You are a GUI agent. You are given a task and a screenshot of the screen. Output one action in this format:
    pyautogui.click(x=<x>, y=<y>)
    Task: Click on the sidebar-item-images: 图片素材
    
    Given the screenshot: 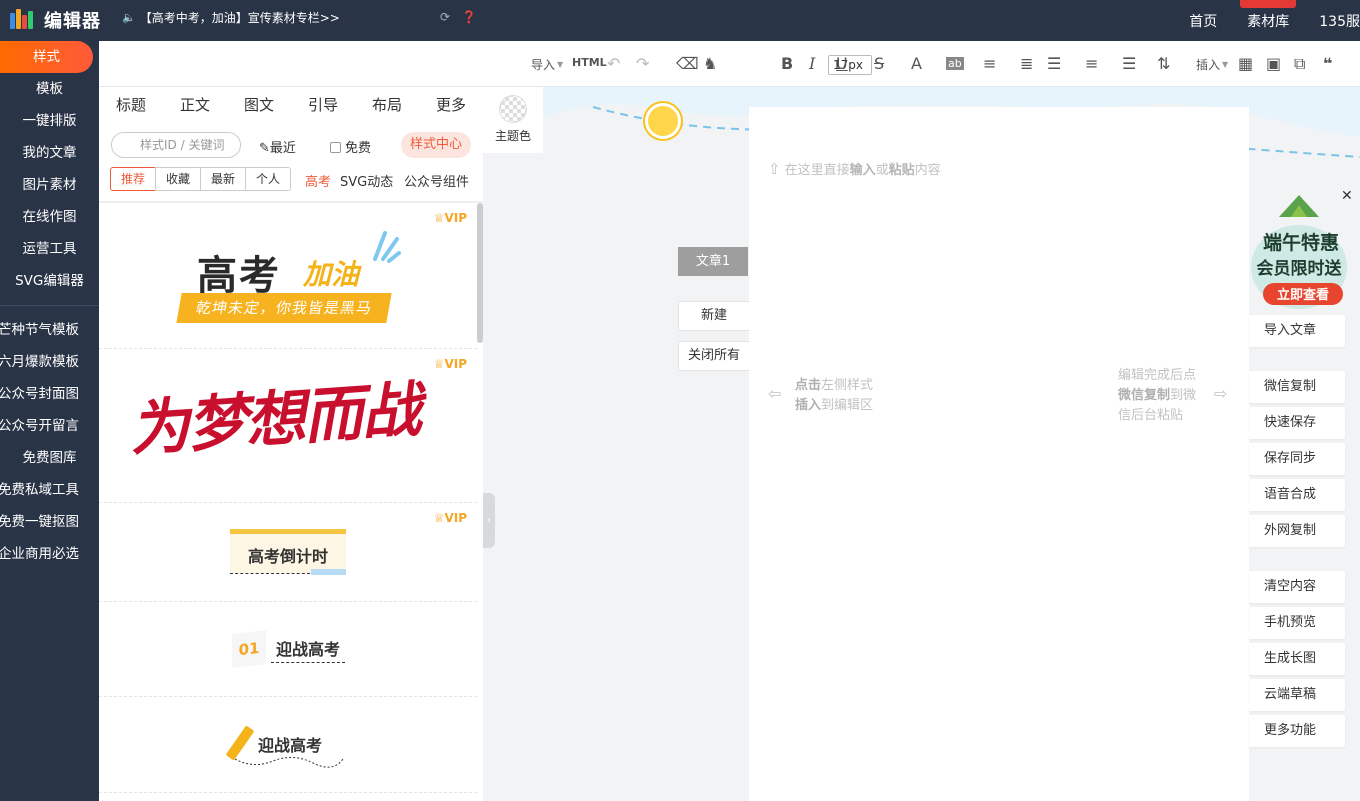 What is the action you would take?
    pyautogui.click(x=49, y=185)
    